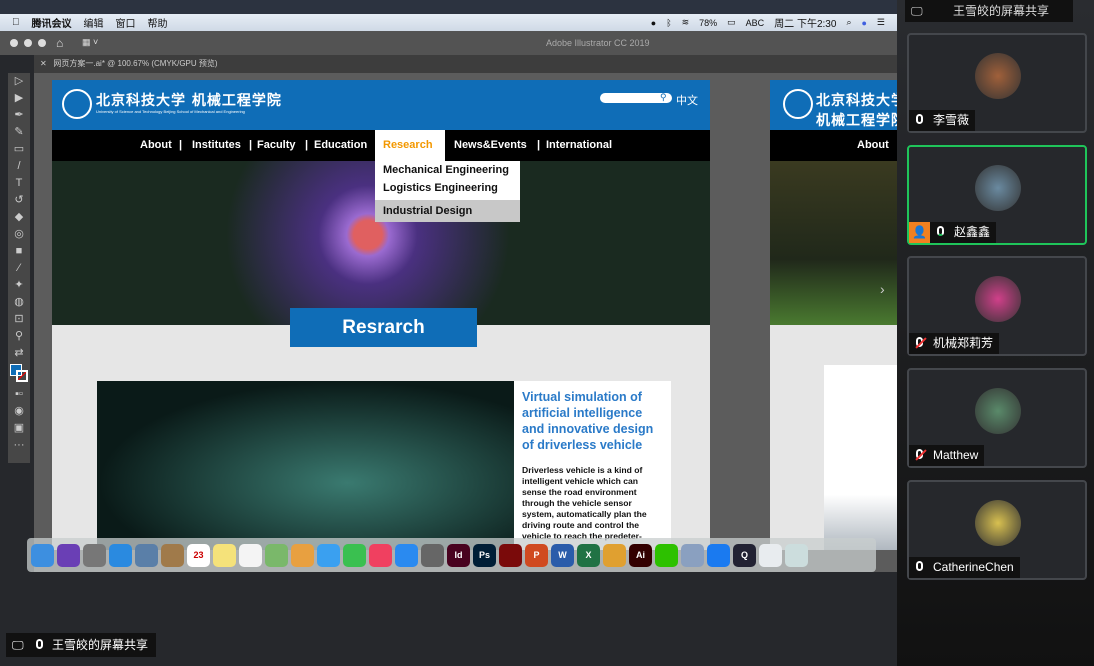  I want to click on participant-tile: 李雪薇, so click(997, 83).